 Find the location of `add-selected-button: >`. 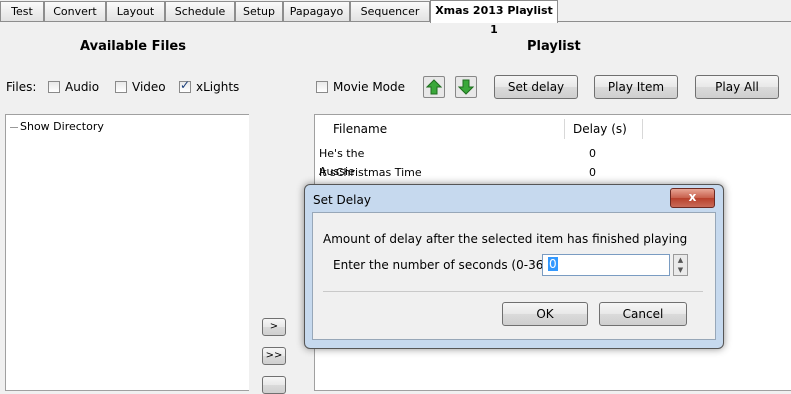

add-selected-button: > is located at coordinates (274, 327).